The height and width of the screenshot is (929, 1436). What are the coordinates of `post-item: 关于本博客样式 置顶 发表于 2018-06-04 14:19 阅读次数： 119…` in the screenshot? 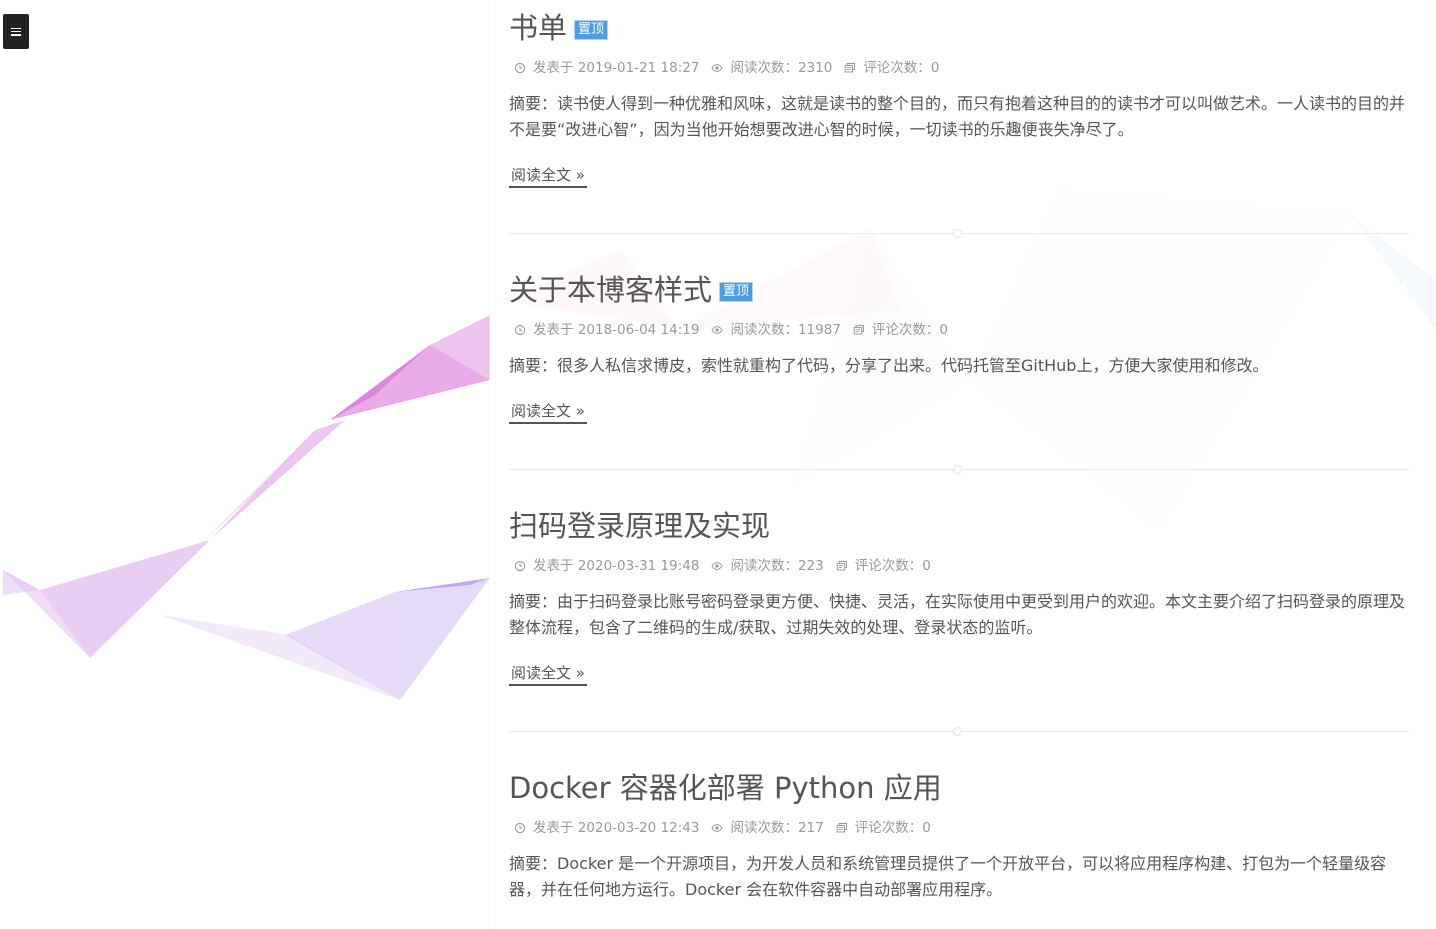 It's located at (959, 347).